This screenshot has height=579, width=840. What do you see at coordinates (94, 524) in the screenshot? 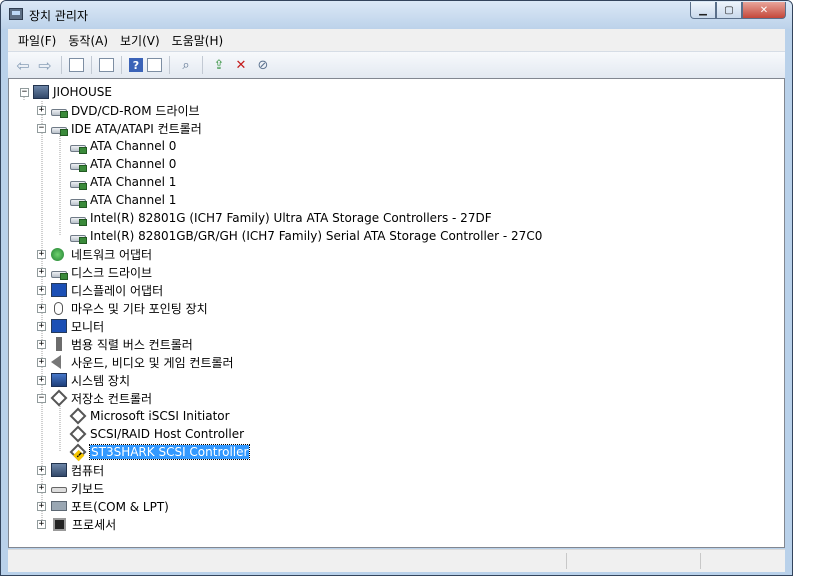
I see `category-label: 프로세서` at bounding box center [94, 524].